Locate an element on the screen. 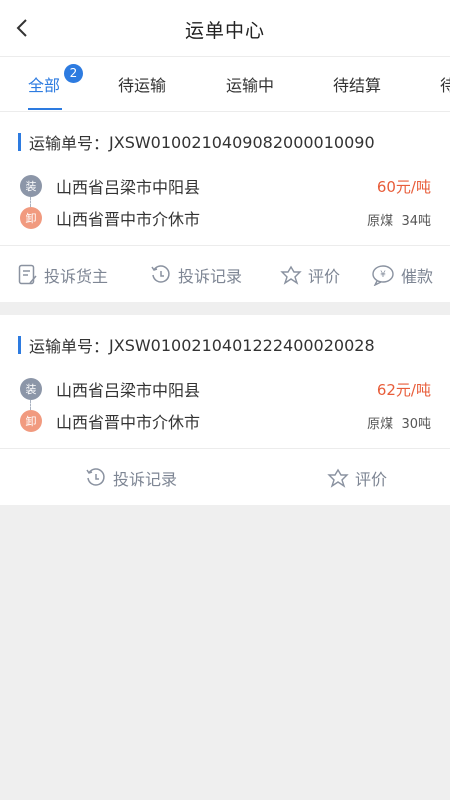 The height and width of the screenshot is (800, 450). order-number-tail: 0 is located at coordinates (369, 142).